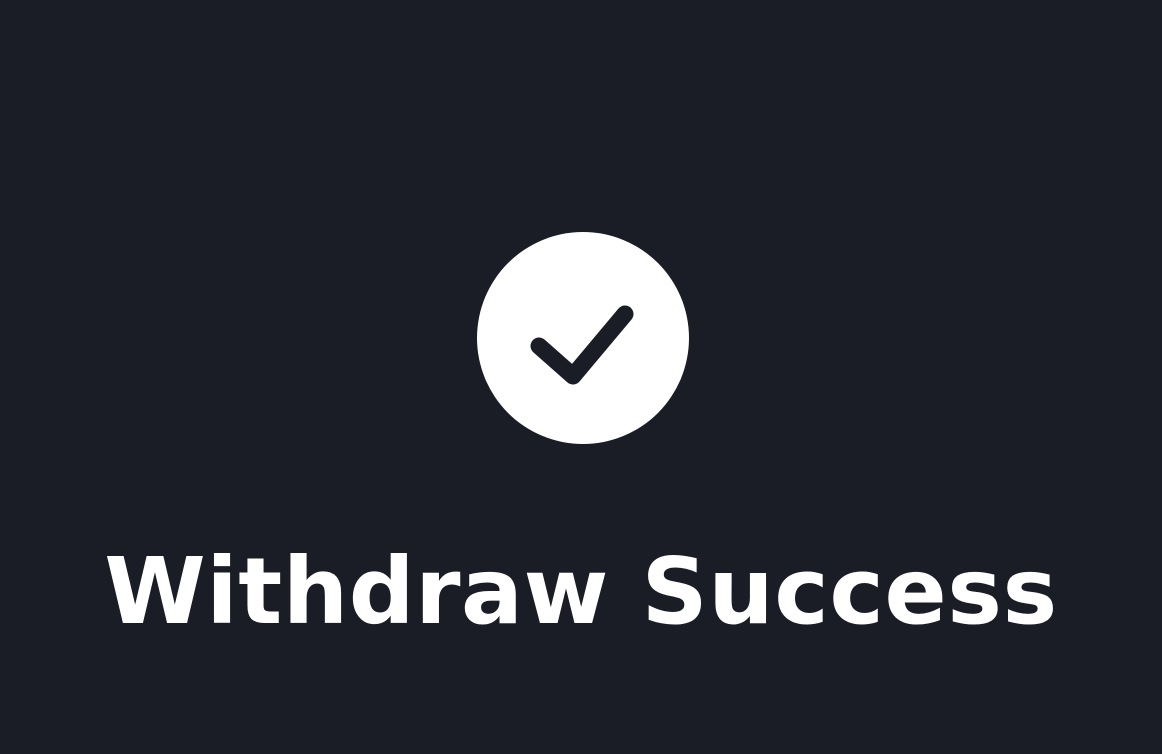 This screenshot has width=1162, height=754. I want to click on success-message: Withdraw Success, so click(581, 591).